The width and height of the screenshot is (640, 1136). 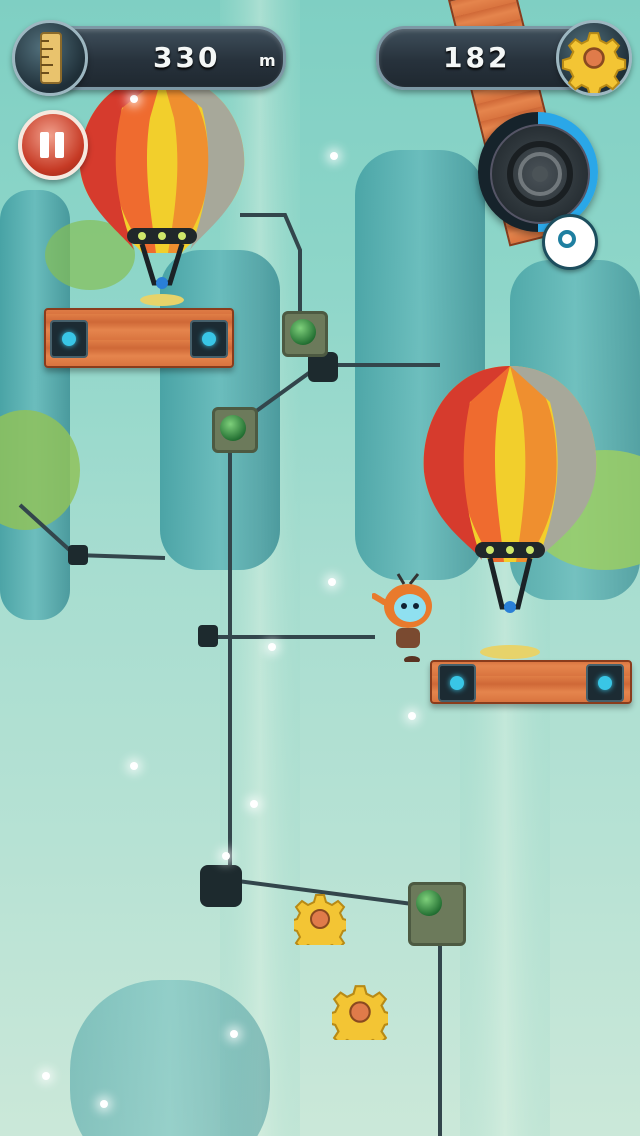 I want to click on powerup-button, so click(x=538, y=172).